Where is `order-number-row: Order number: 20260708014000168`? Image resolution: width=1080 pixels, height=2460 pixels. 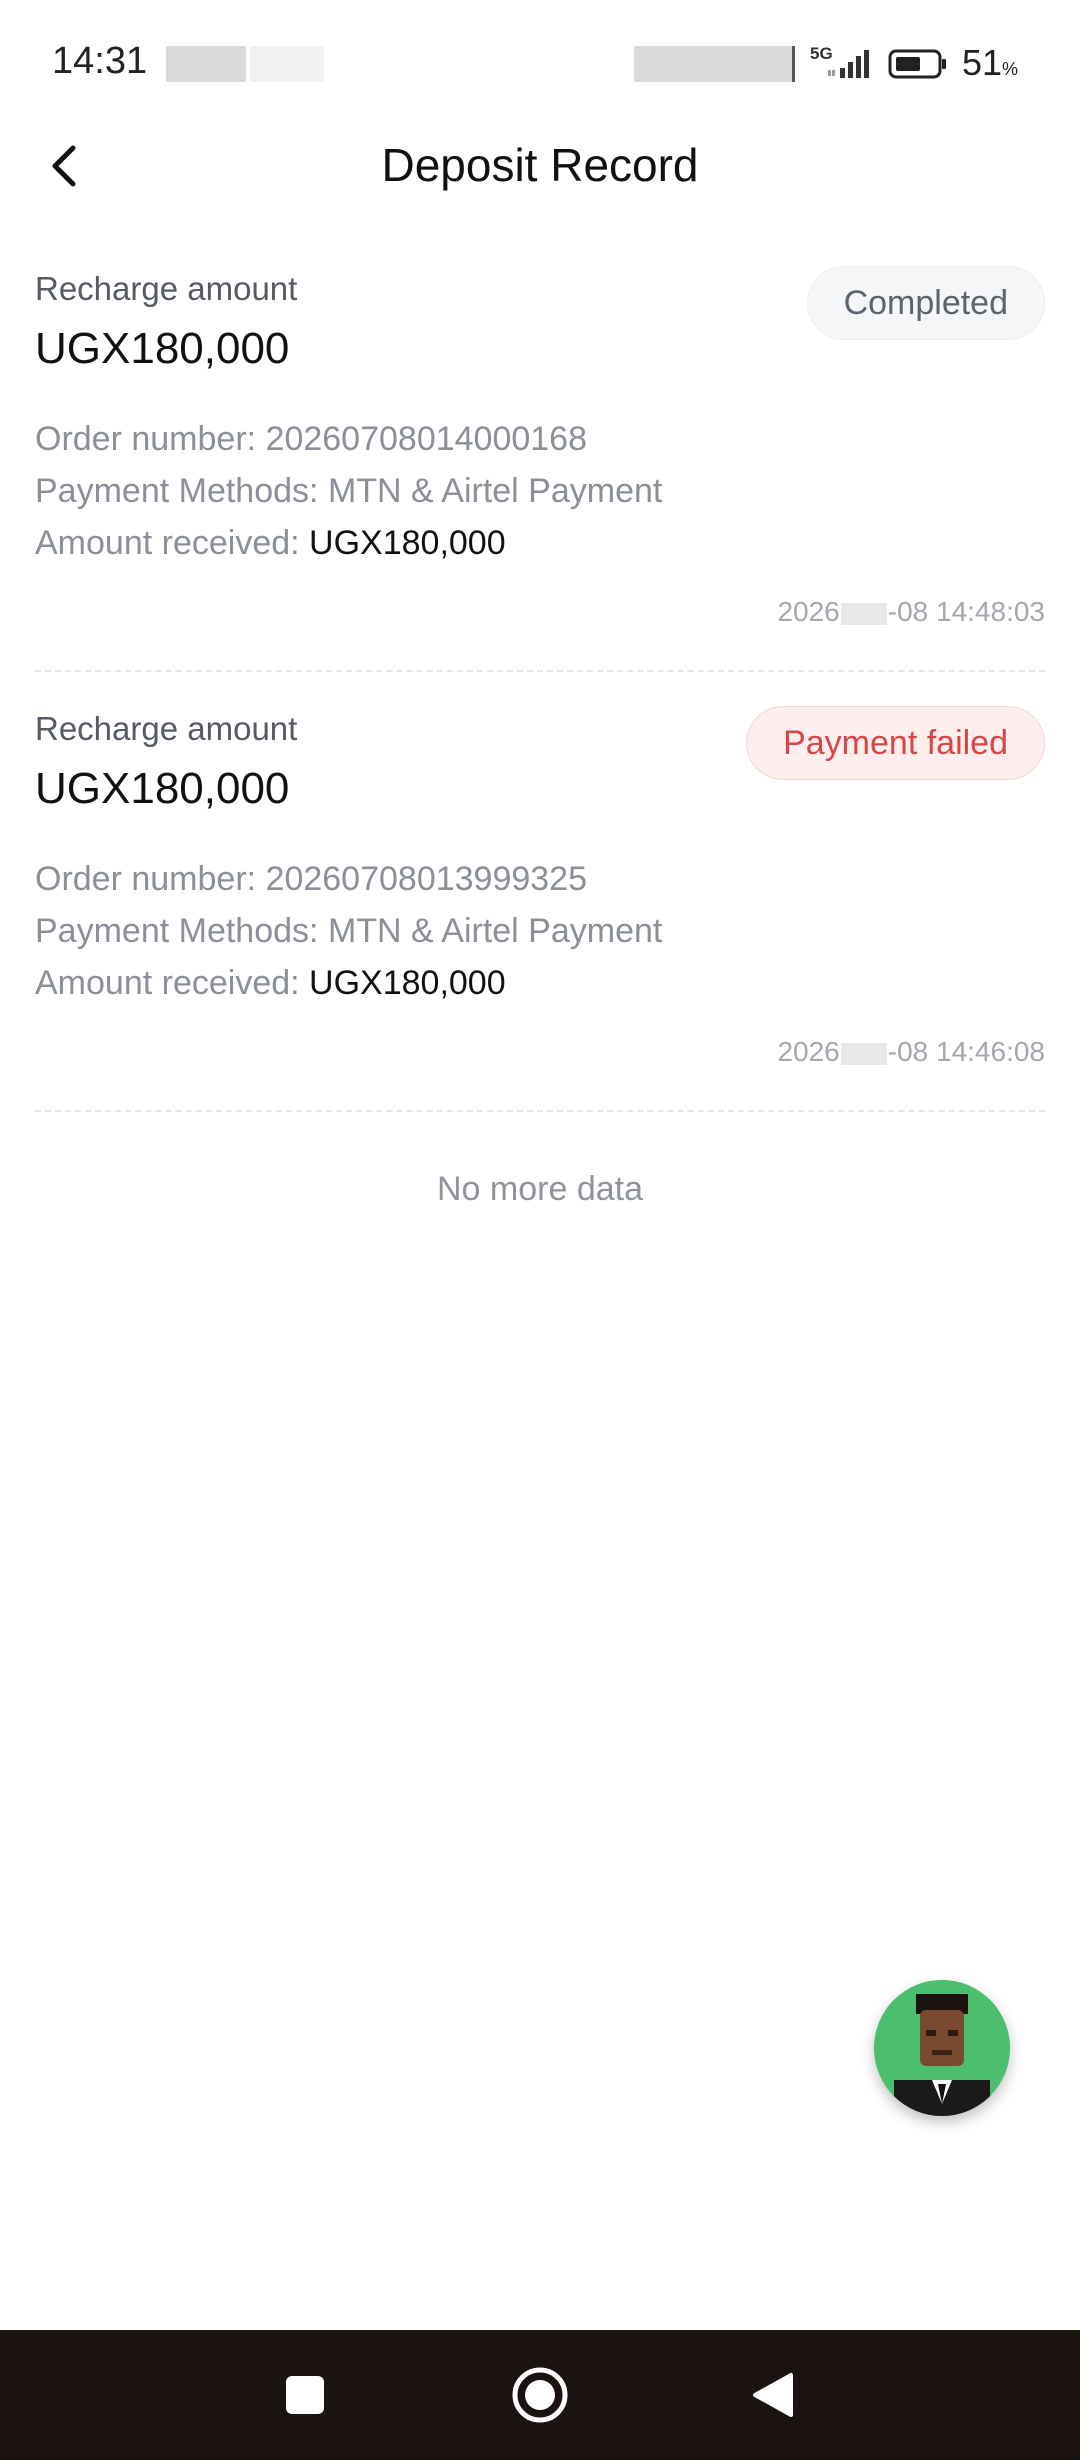
order-number-row: Order number: 20260708014000168 is located at coordinates (311, 439).